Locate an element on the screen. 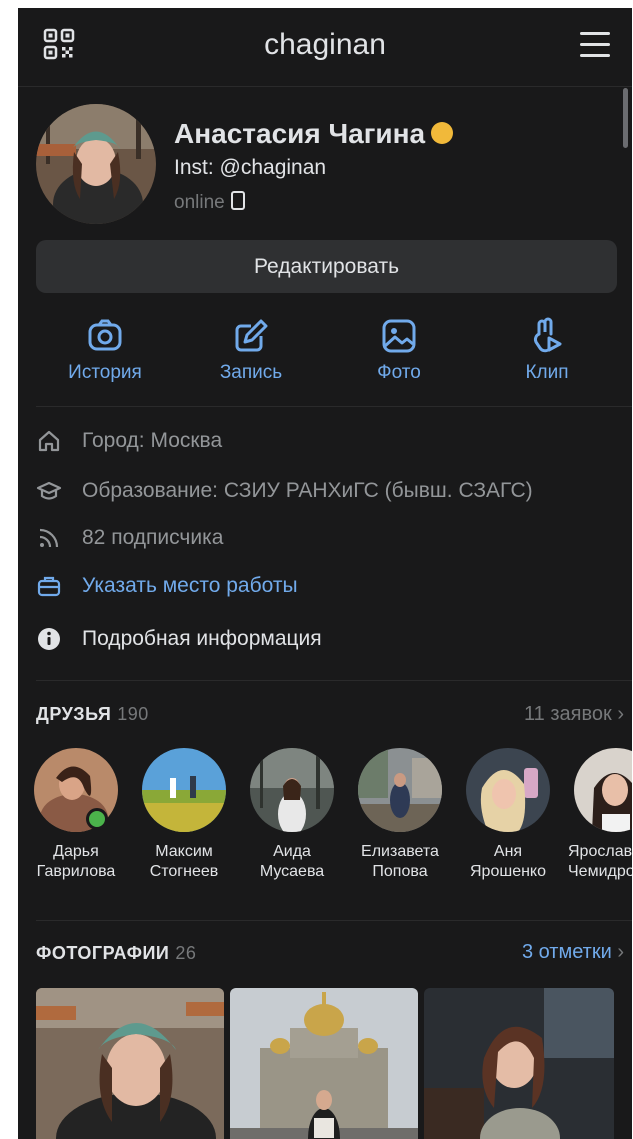 Image resolution: width=633 pixels, height=1139 pixels. friend-first-name: Аида is located at coordinates (292, 851).